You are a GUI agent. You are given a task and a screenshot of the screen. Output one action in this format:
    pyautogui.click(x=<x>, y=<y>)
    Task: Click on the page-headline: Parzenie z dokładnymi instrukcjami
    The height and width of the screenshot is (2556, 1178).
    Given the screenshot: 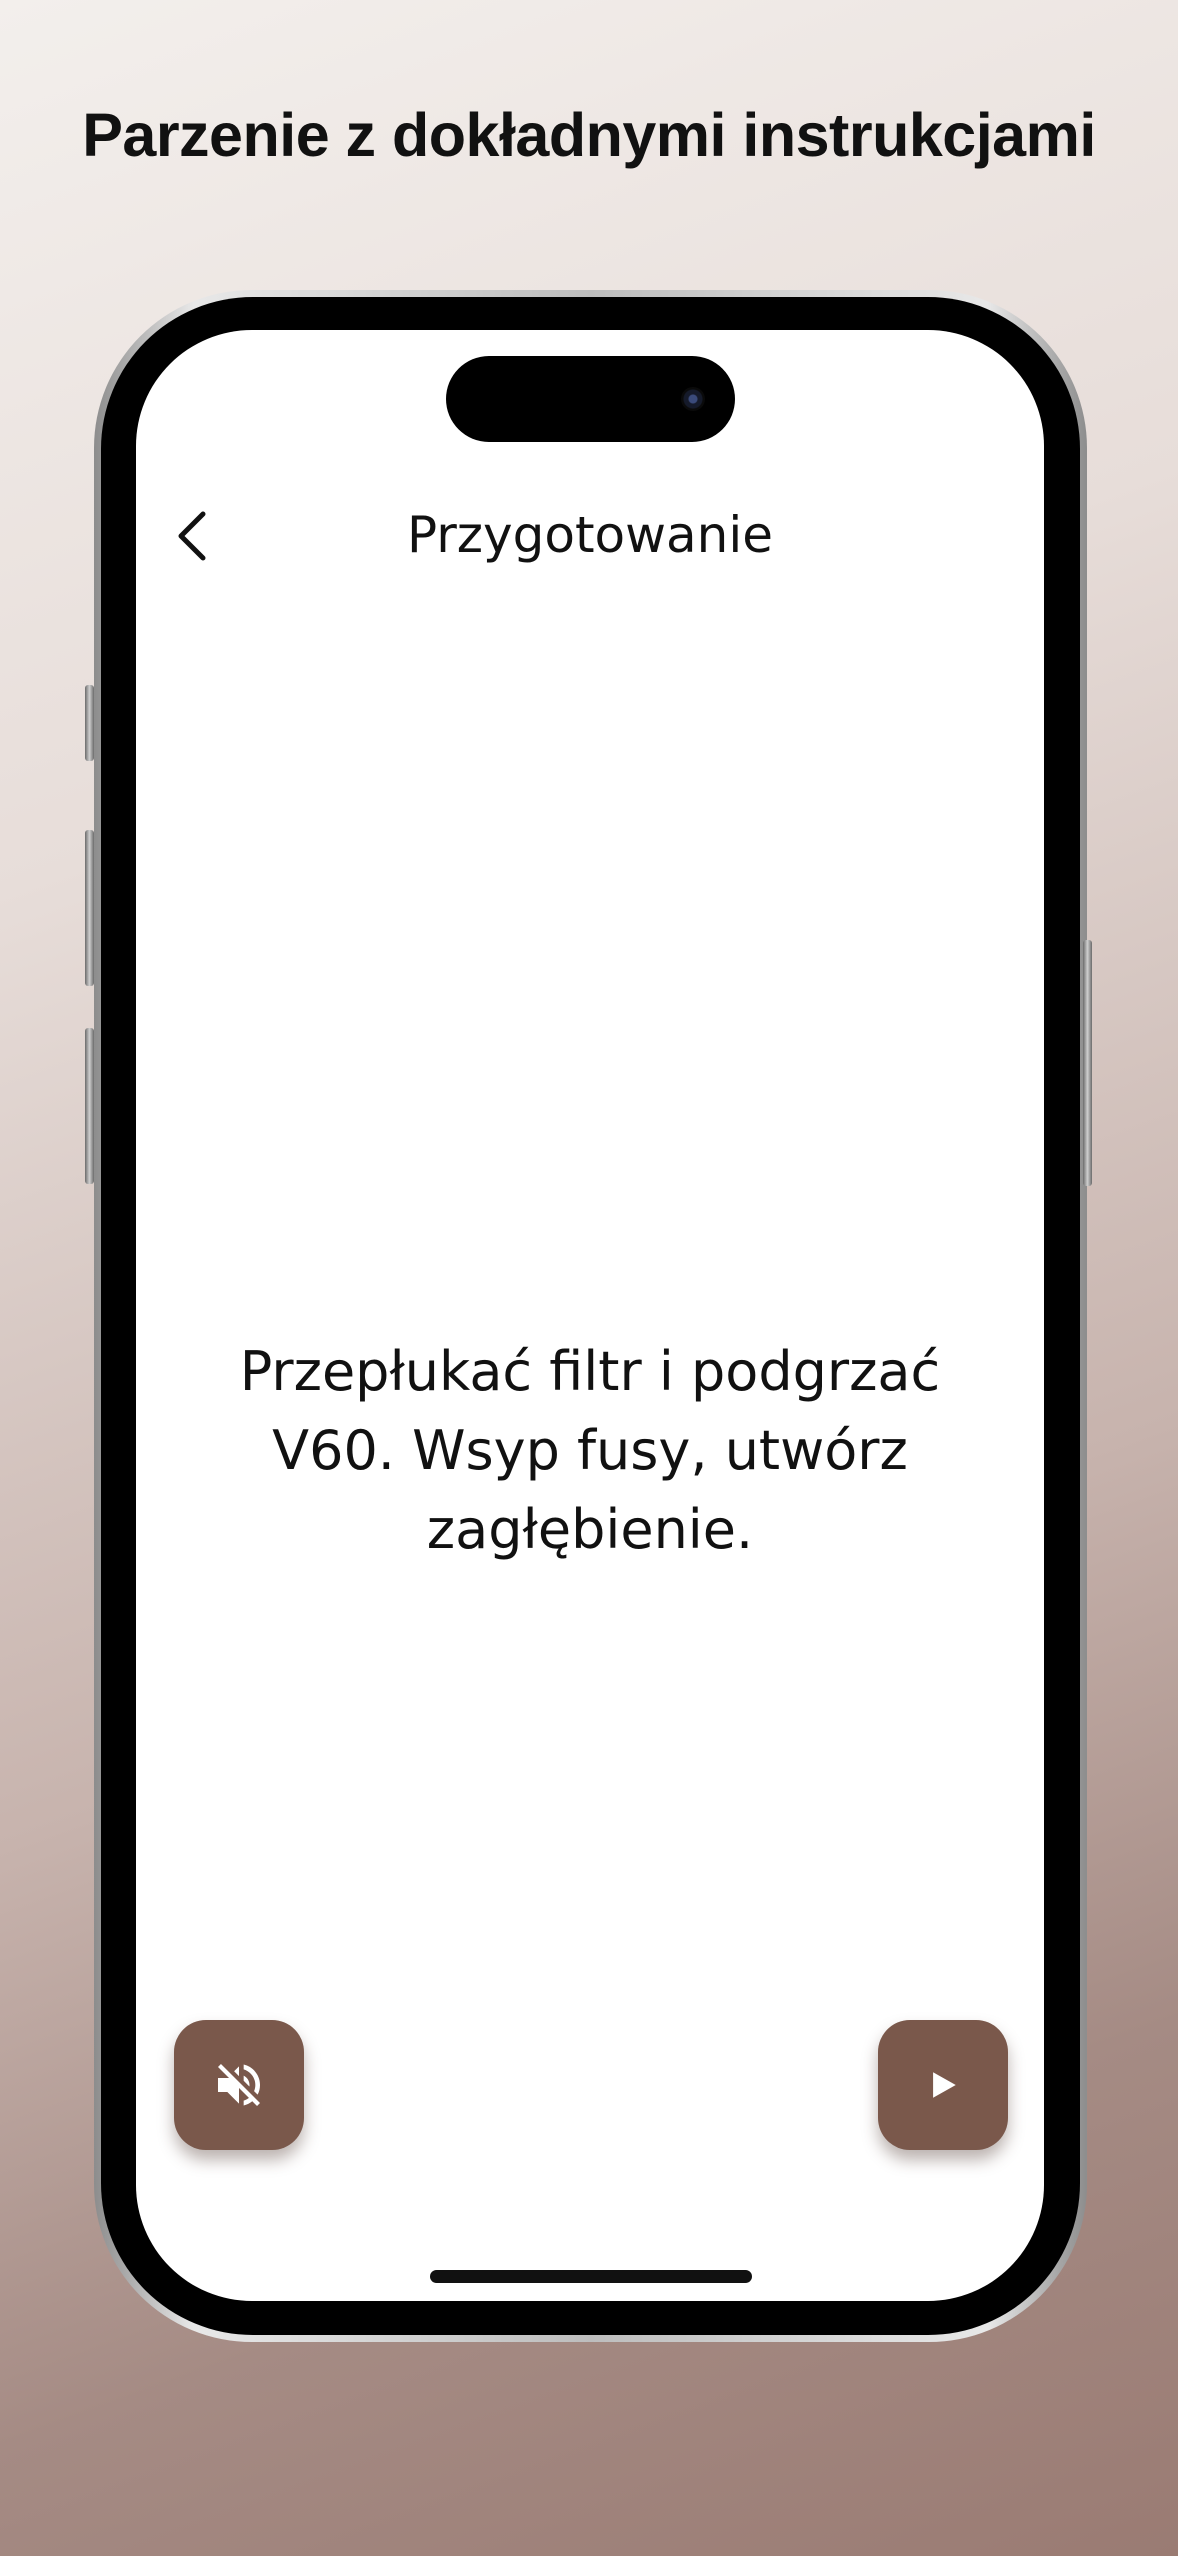 What is the action you would take?
    pyautogui.click(x=589, y=135)
    